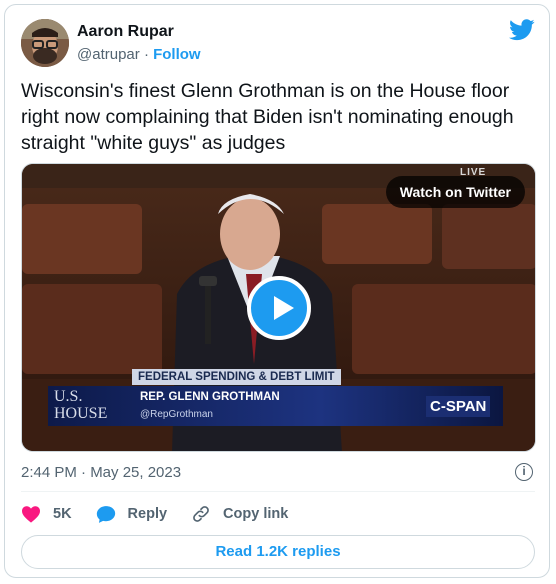  I want to click on play-icon, so click(278, 307).